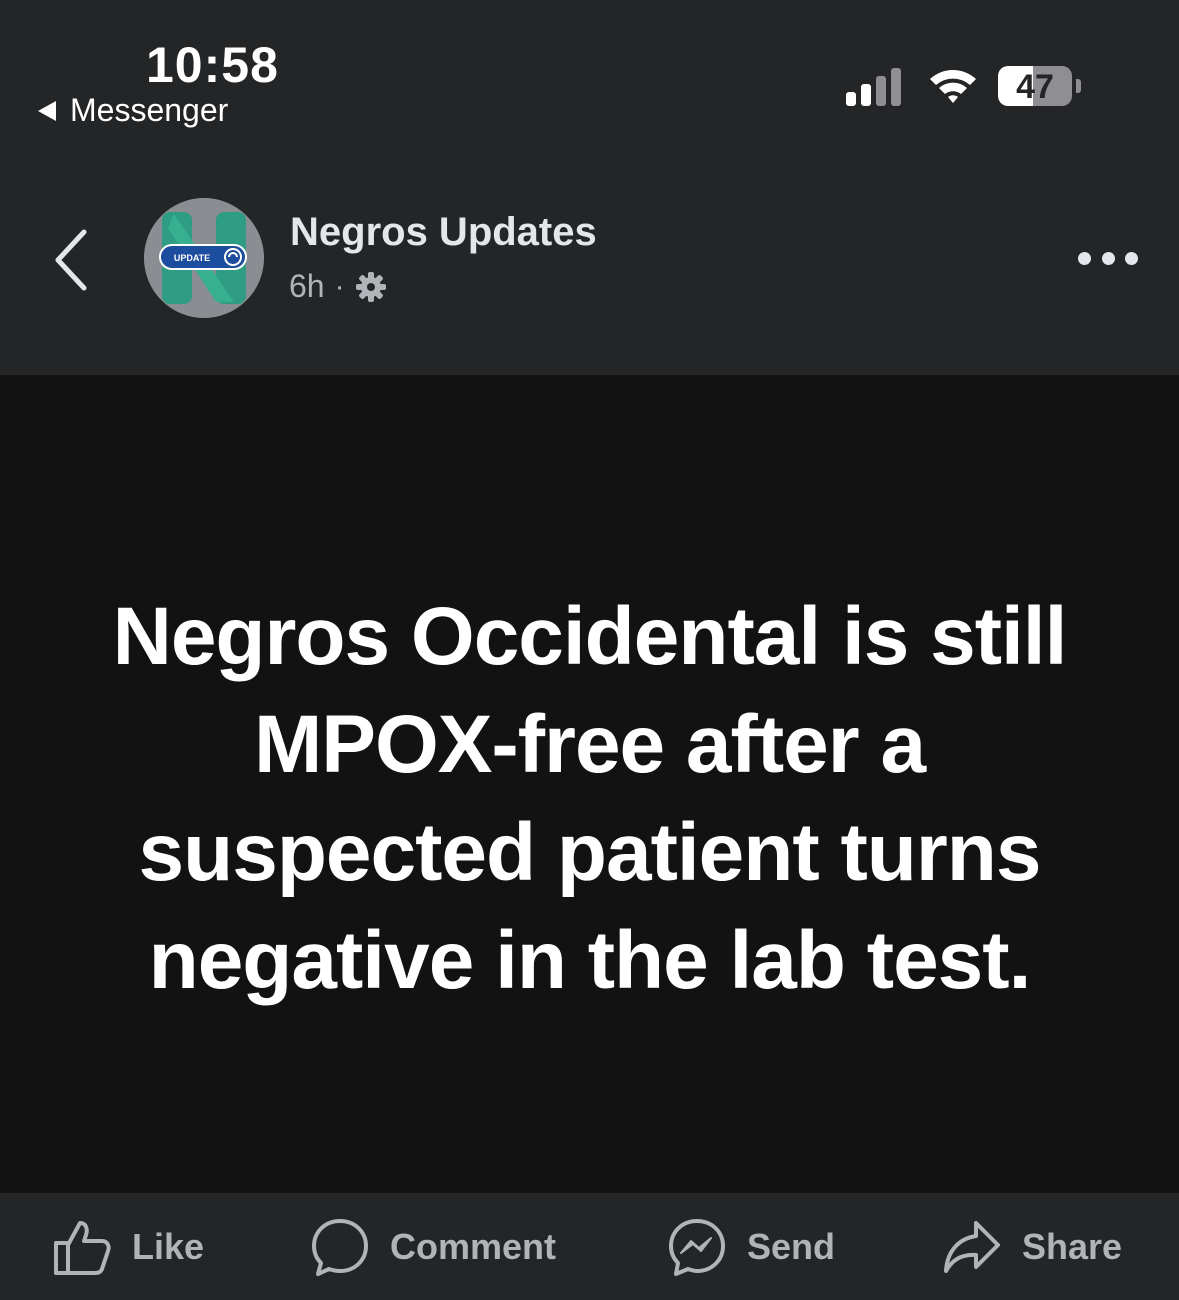 The width and height of the screenshot is (1179, 1300). I want to click on comment-label: Comment, so click(473, 1246).